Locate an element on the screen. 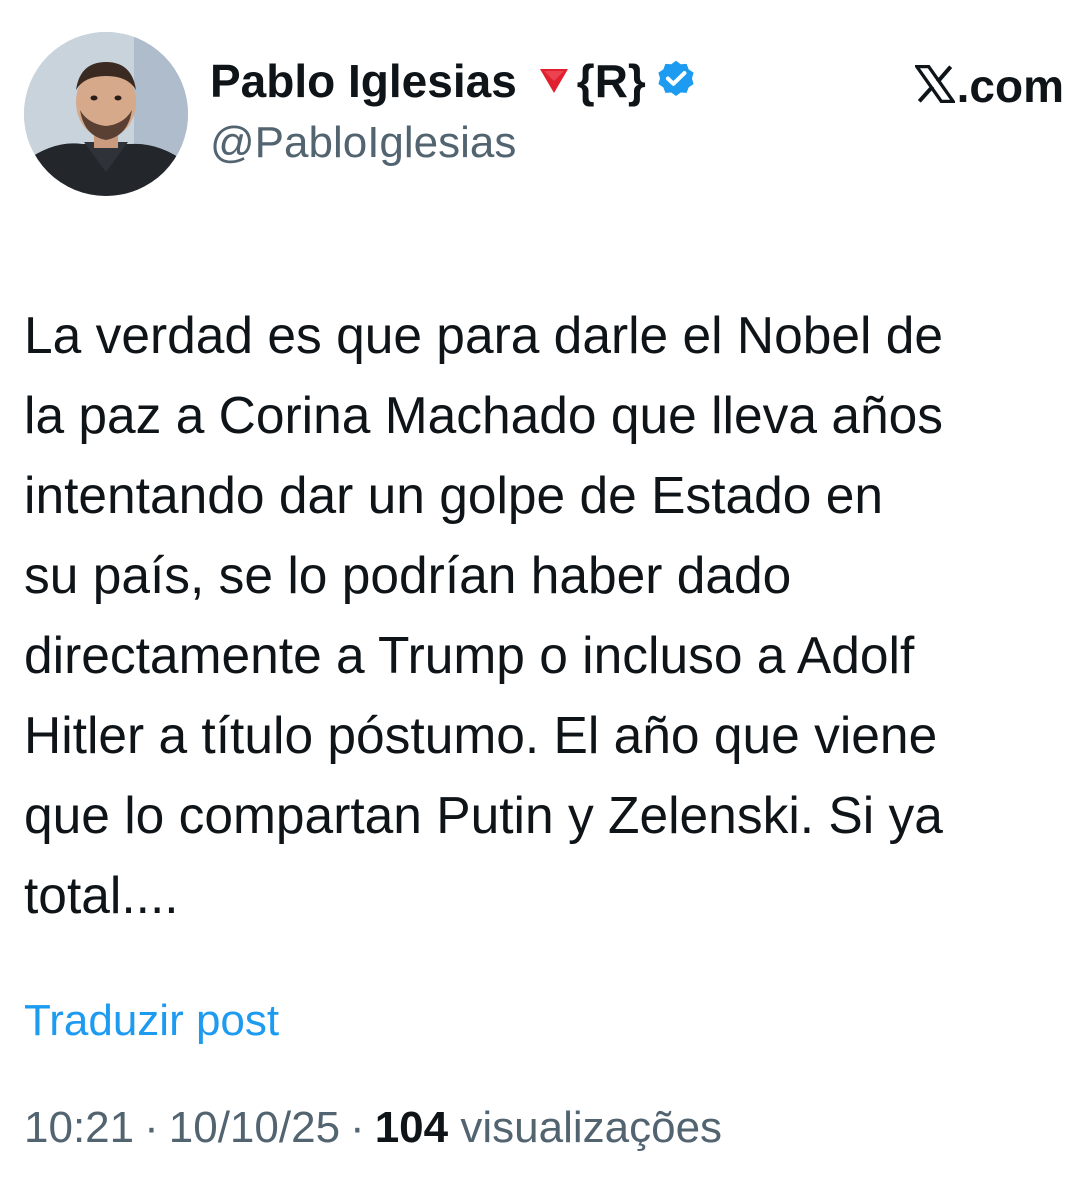 This screenshot has height=1200, width=1090. author-name-suffix: {R} is located at coordinates (611, 81).